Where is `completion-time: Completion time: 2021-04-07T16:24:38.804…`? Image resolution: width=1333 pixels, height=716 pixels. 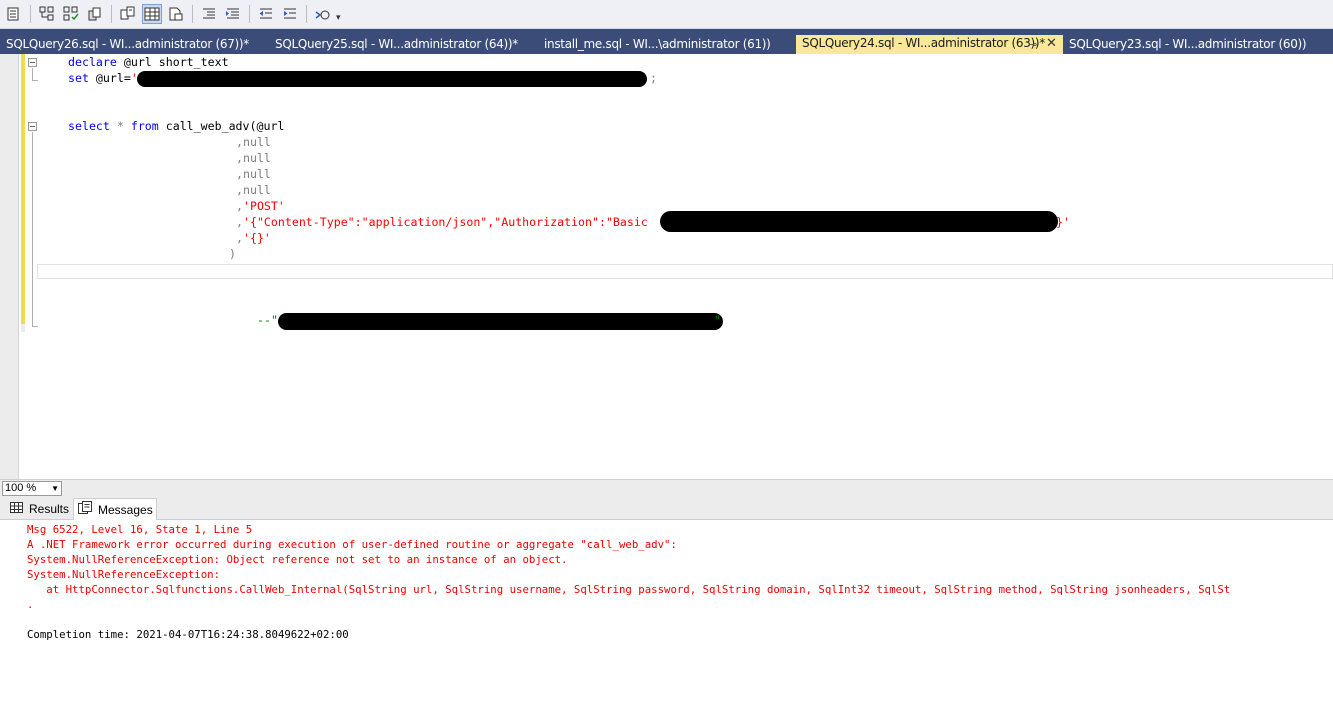
completion-time: Completion time: 2021-04-07T16:24:38.804… is located at coordinates (188, 634).